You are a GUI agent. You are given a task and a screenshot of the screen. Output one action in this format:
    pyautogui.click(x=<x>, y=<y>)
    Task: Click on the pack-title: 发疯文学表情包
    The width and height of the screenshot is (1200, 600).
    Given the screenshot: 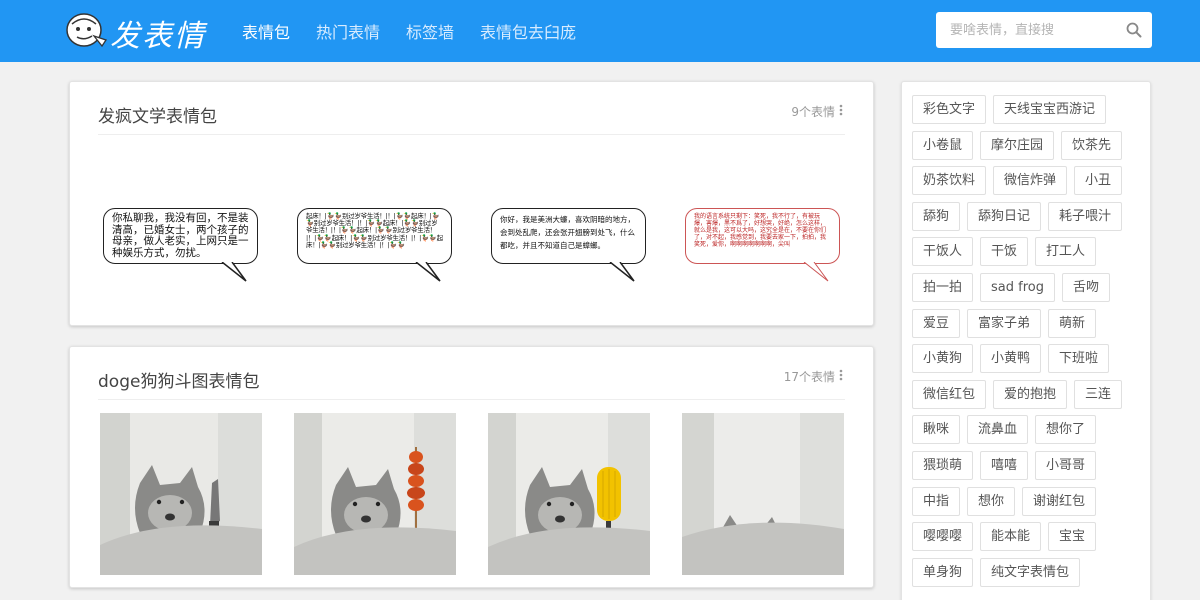 What is the action you would take?
    pyautogui.click(x=157, y=114)
    